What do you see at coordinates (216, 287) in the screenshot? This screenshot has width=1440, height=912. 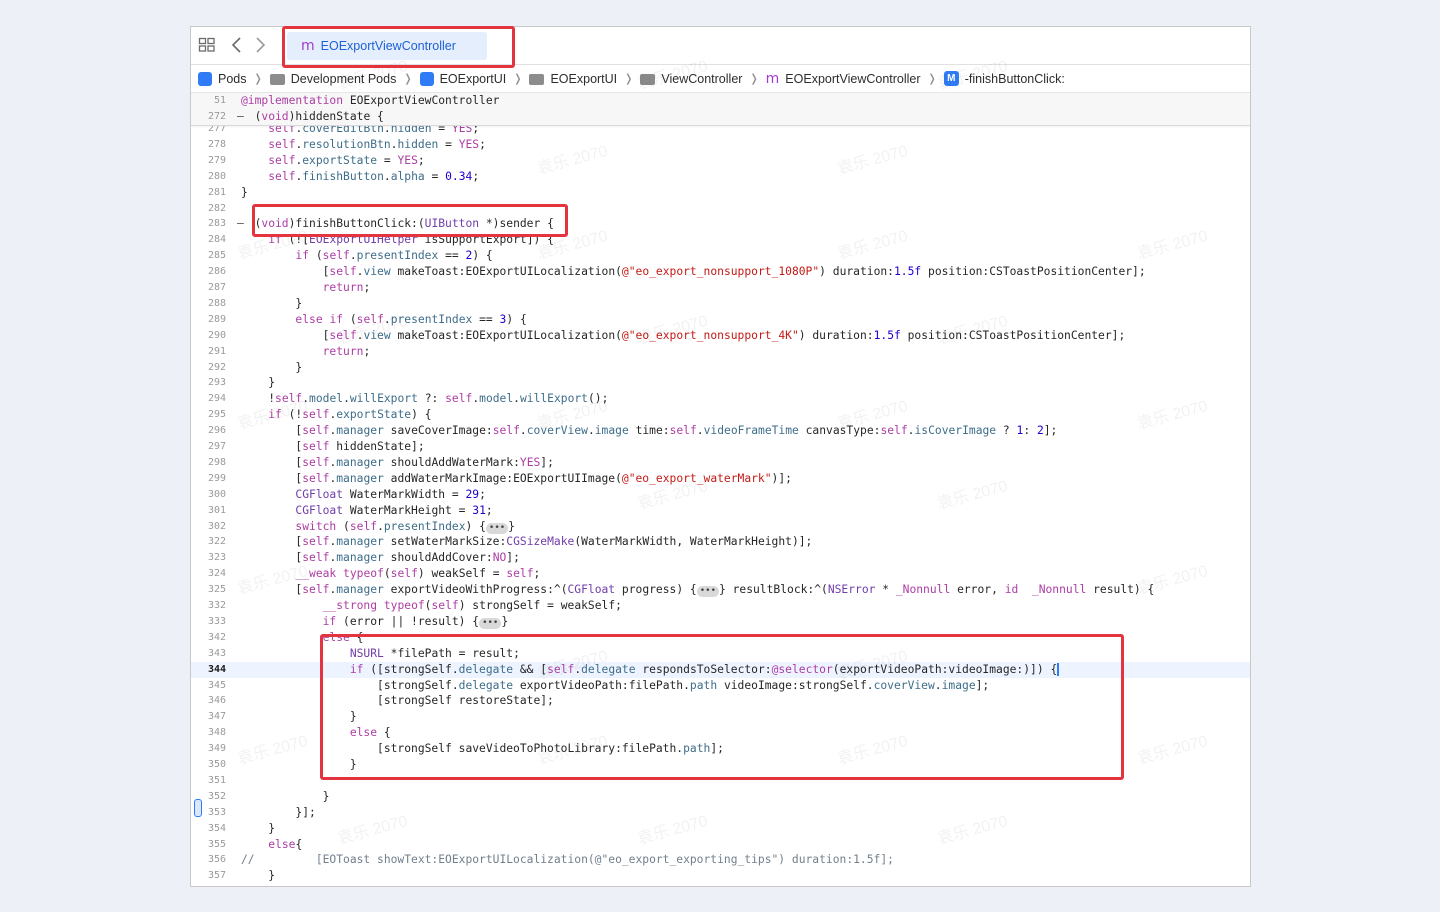 I see `line-number: 287` at bounding box center [216, 287].